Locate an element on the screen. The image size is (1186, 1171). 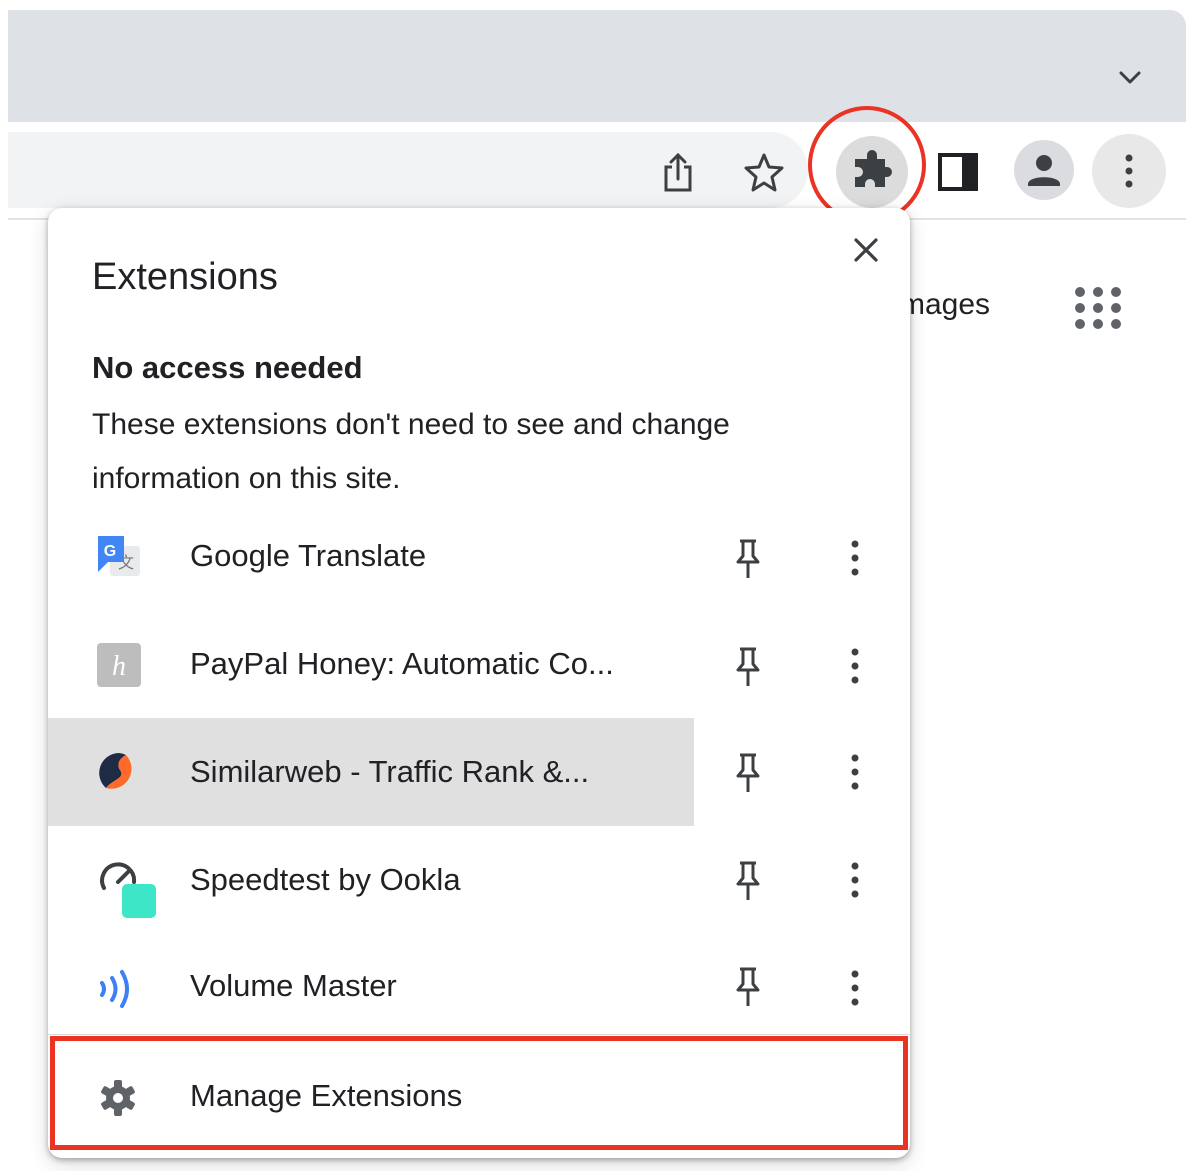
images-link: mages is located at coordinates (945, 305).